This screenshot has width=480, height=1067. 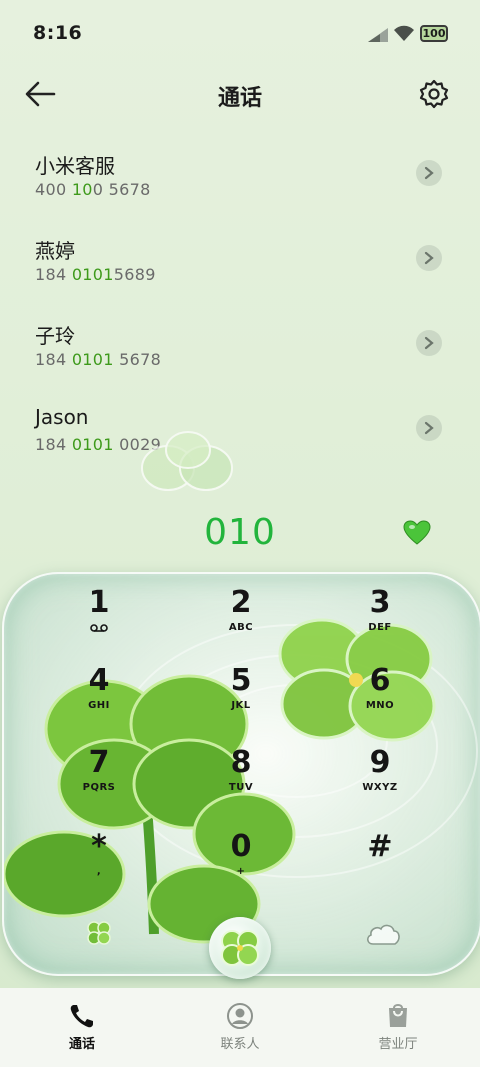 I want to click on contact-name: Jason, so click(x=62, y=417).